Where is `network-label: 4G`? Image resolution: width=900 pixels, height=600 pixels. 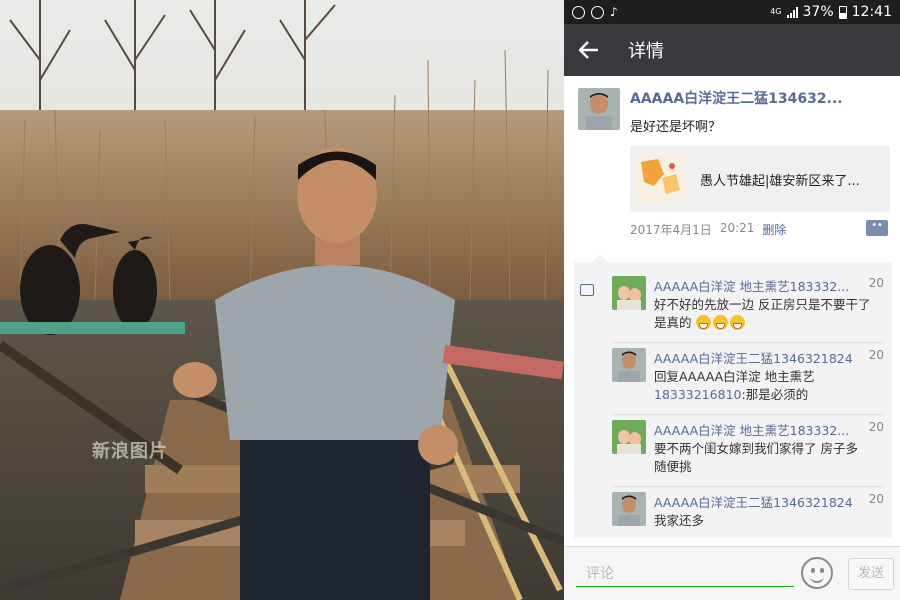
network-label: 4G is located at coordinates (776, 11).